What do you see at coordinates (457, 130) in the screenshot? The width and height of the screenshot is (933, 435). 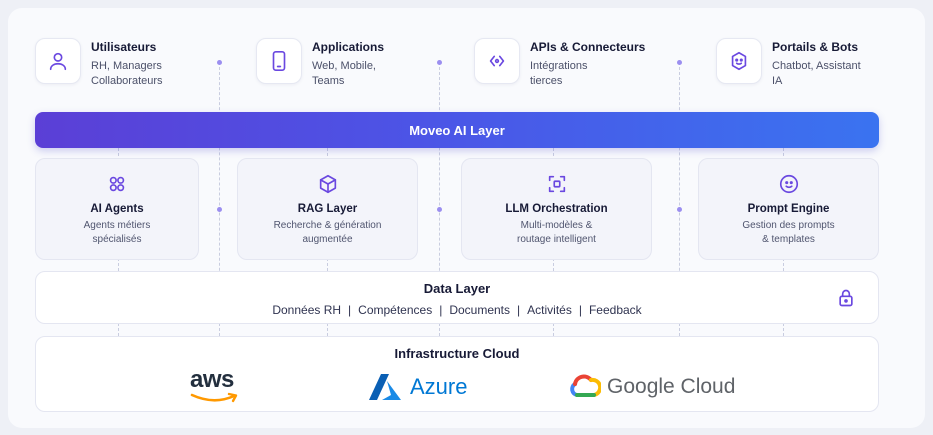 I see `ai-layer-bar: Moveo AI Layer` at bounding box center [457, 130].